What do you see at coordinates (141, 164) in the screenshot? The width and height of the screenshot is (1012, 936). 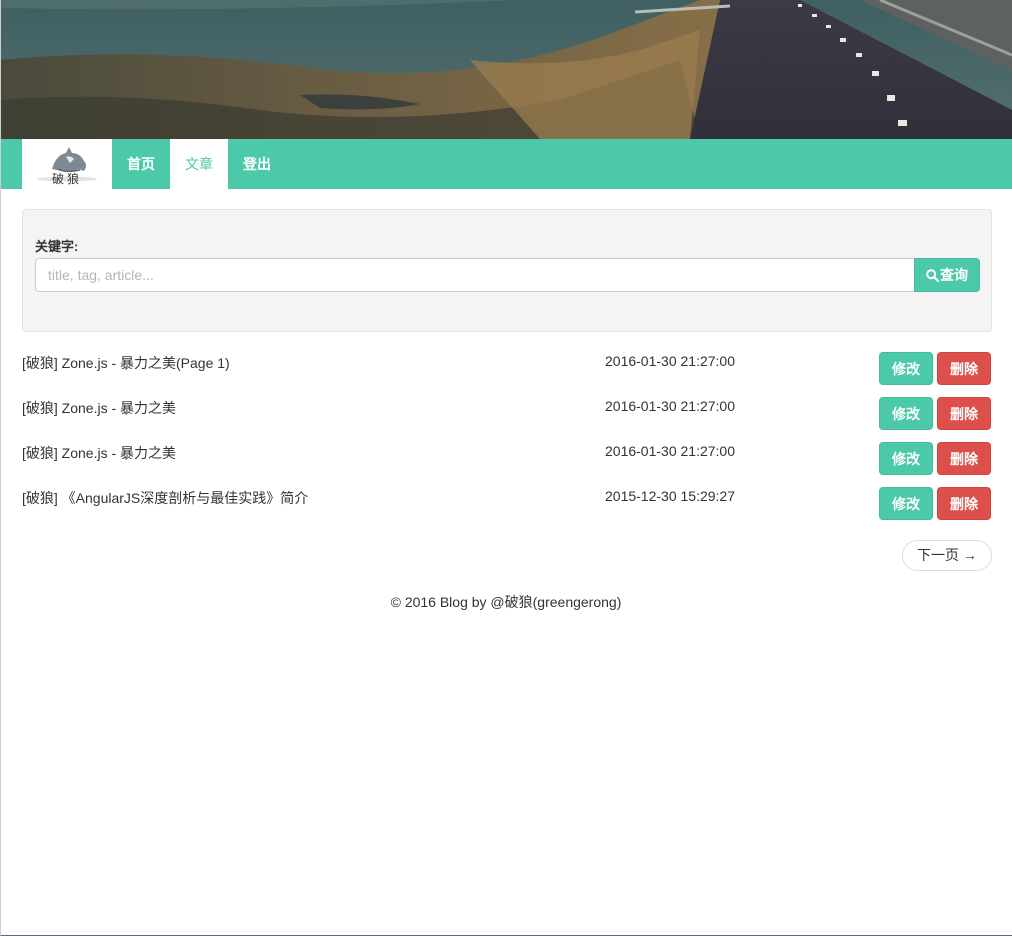 I see `nav-item-home: 首页` at bounding box center [141, 164].